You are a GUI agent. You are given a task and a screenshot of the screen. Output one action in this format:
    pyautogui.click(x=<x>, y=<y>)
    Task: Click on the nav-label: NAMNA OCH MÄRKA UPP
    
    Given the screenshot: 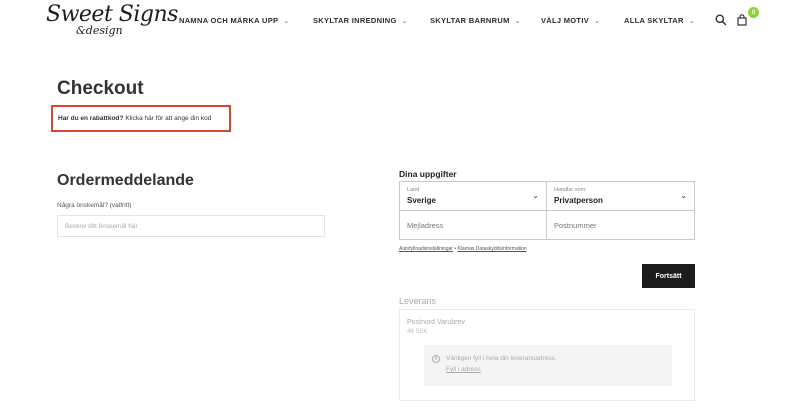 What is the action you would take?
    pyautogui.click(x=229, y=20)
    